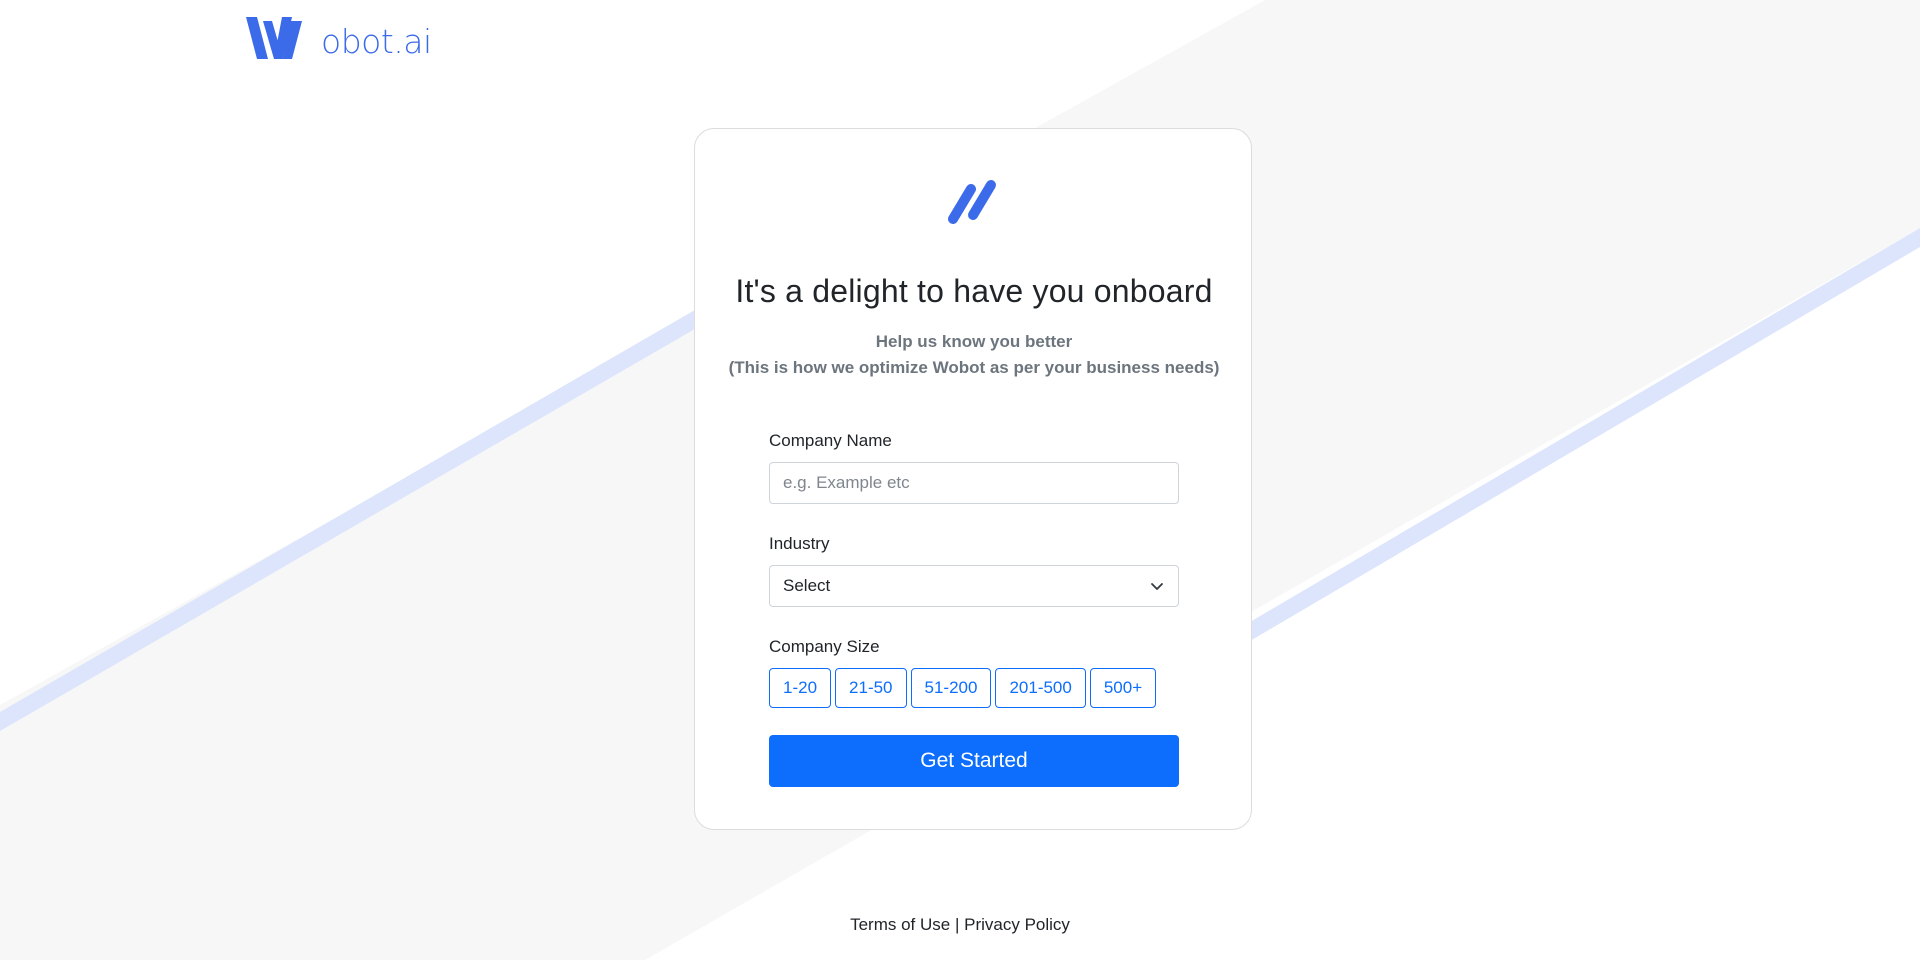 The width and height of the screenshot is (1920, 960). I want to click on wobot-logo: obot.ai, so click(339, 38).